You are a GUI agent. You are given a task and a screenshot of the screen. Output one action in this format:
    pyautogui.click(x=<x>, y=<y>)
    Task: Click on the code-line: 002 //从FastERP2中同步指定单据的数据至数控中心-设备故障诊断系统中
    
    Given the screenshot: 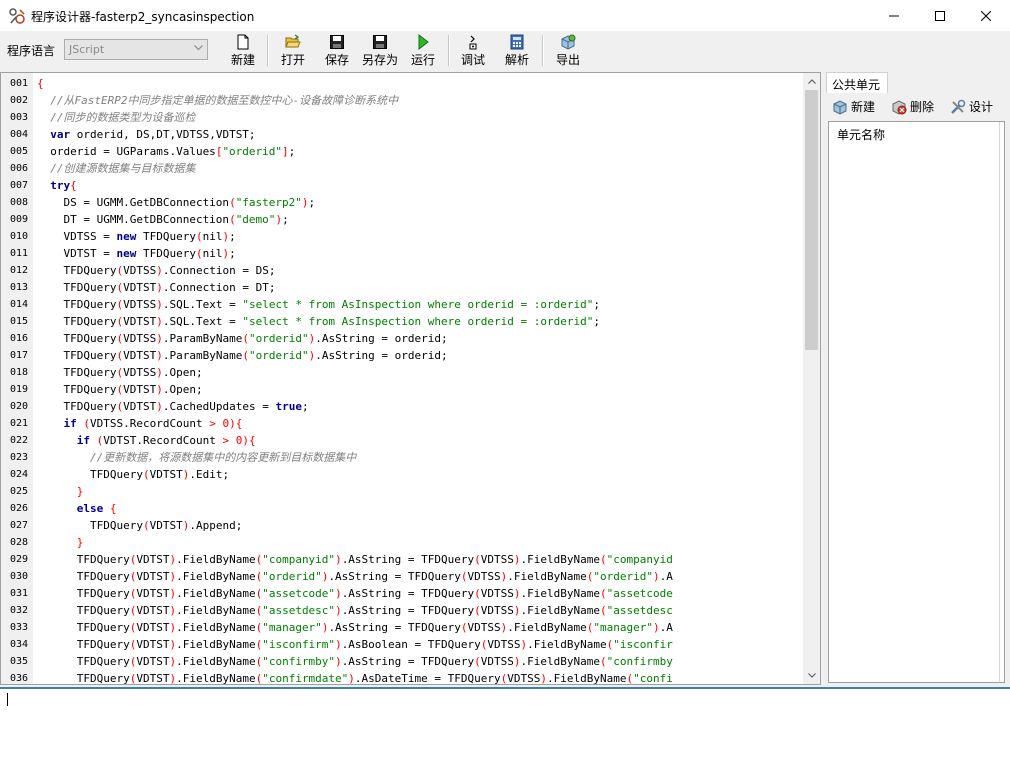 What is the action you would take?
    pyautogui.click(x=402, y=100)
    